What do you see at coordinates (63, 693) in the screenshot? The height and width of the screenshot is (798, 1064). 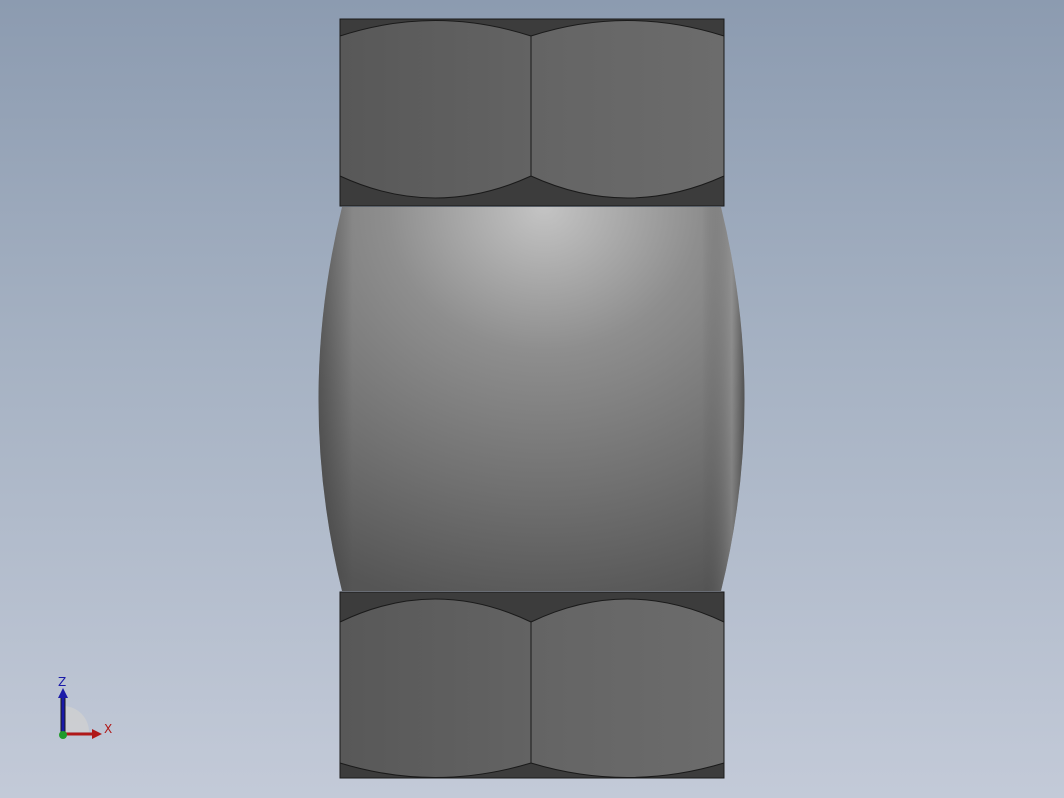 I see `z-arrowhead-icon` at bounding box center [63, 693].